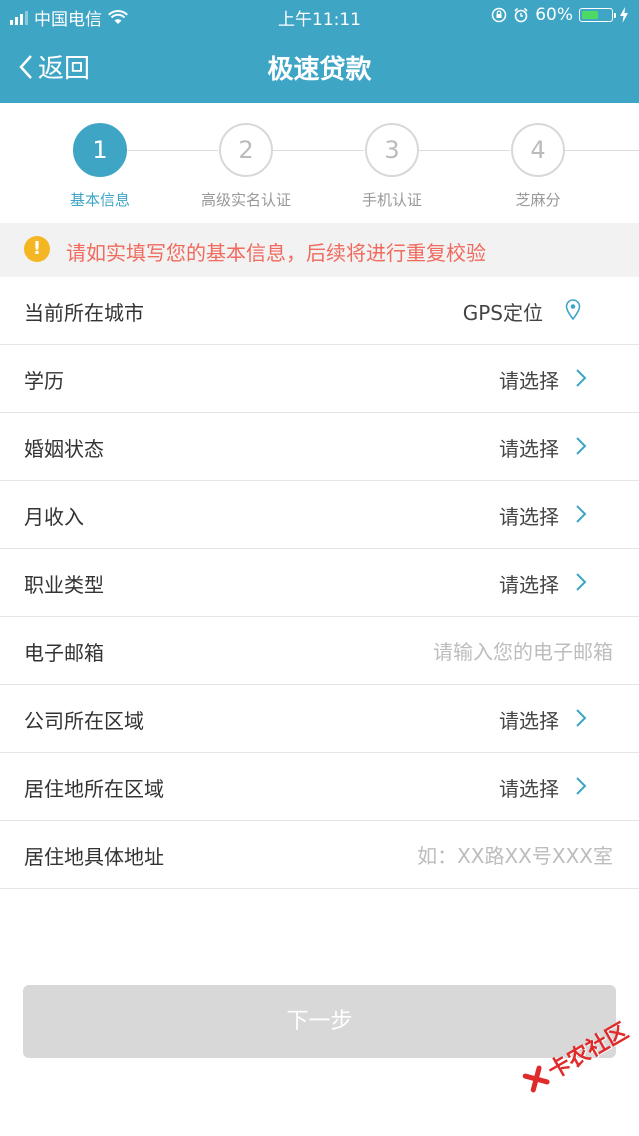 This screenshot has width=639, height=1136. I want to click on monthly-income-row: 月收入 请选择, so click(319, 515).